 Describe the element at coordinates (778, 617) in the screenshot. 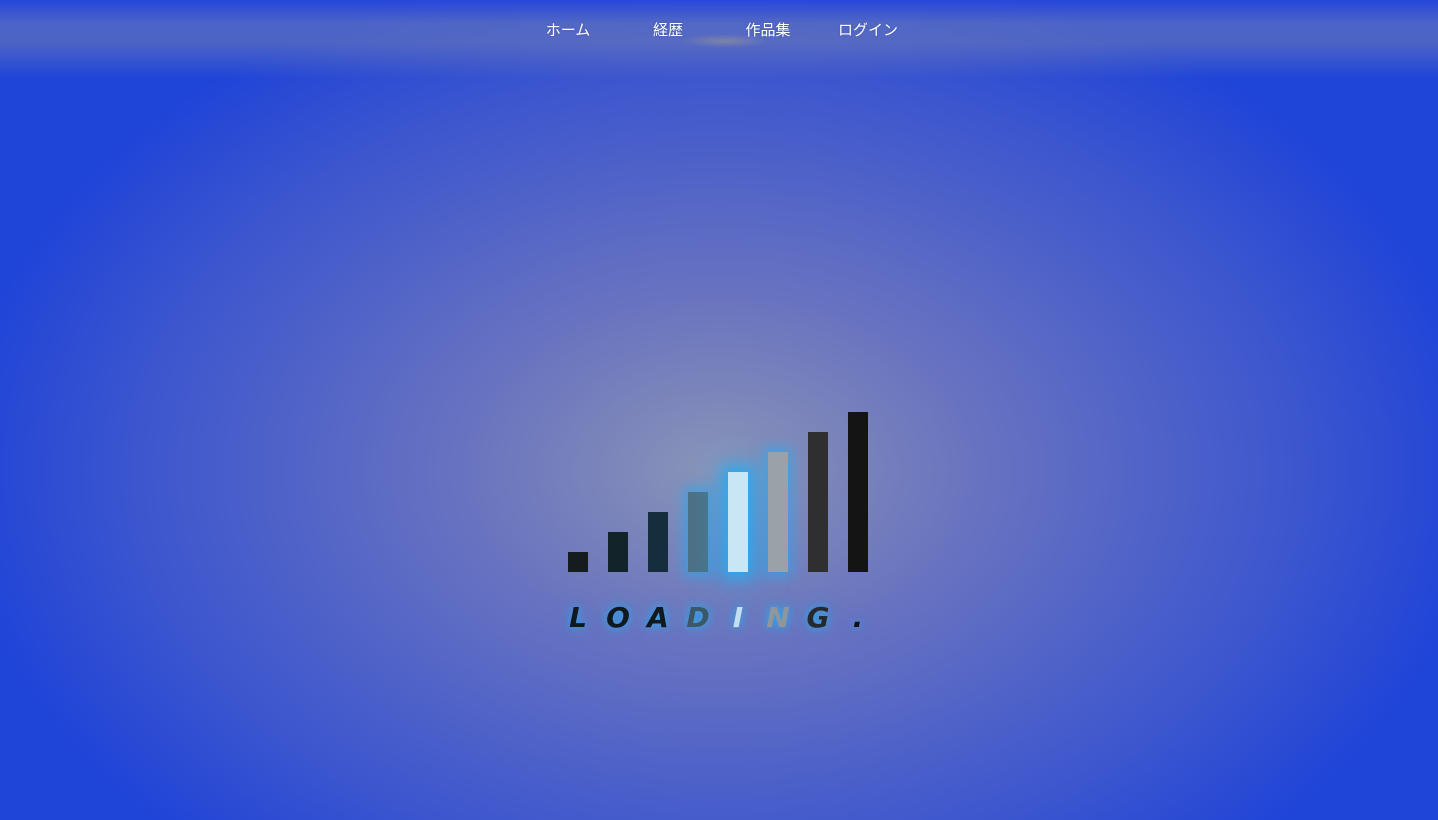

I see `loading-letter: N` at that location.